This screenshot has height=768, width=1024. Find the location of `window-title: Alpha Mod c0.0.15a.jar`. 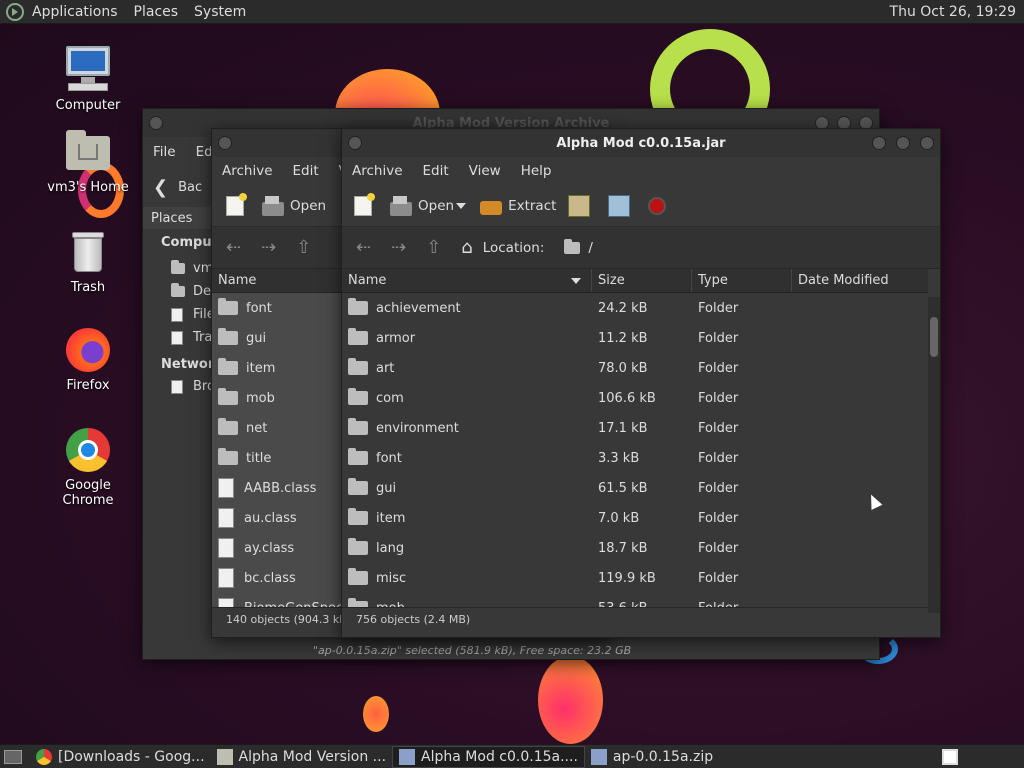

window-title: Alpha Mod c0.0.15a.jar is located at coordinates (641, 143).